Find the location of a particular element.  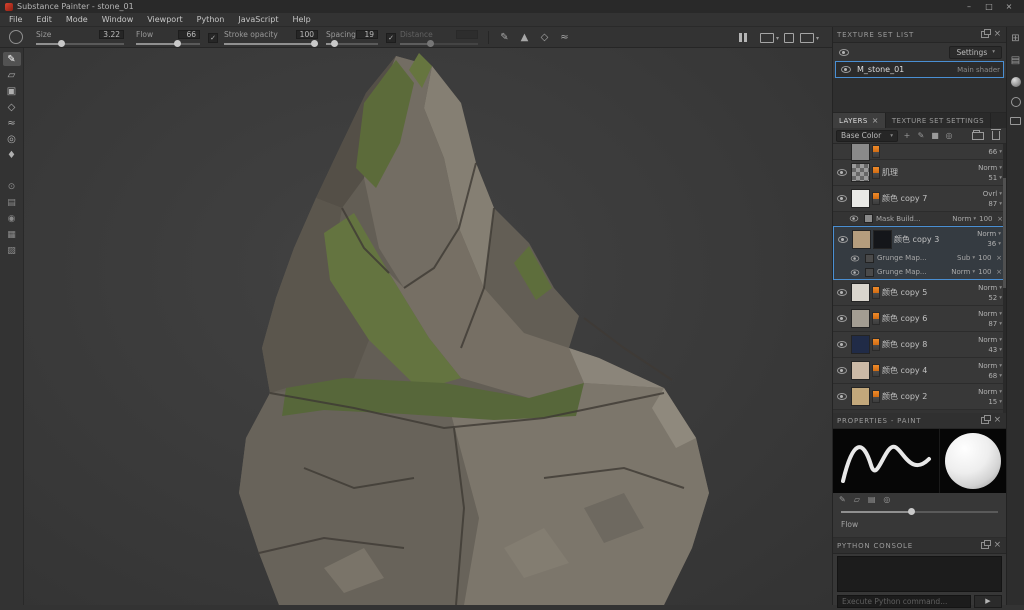

run-python-button: ▶ is located at coordinates (988, 601).